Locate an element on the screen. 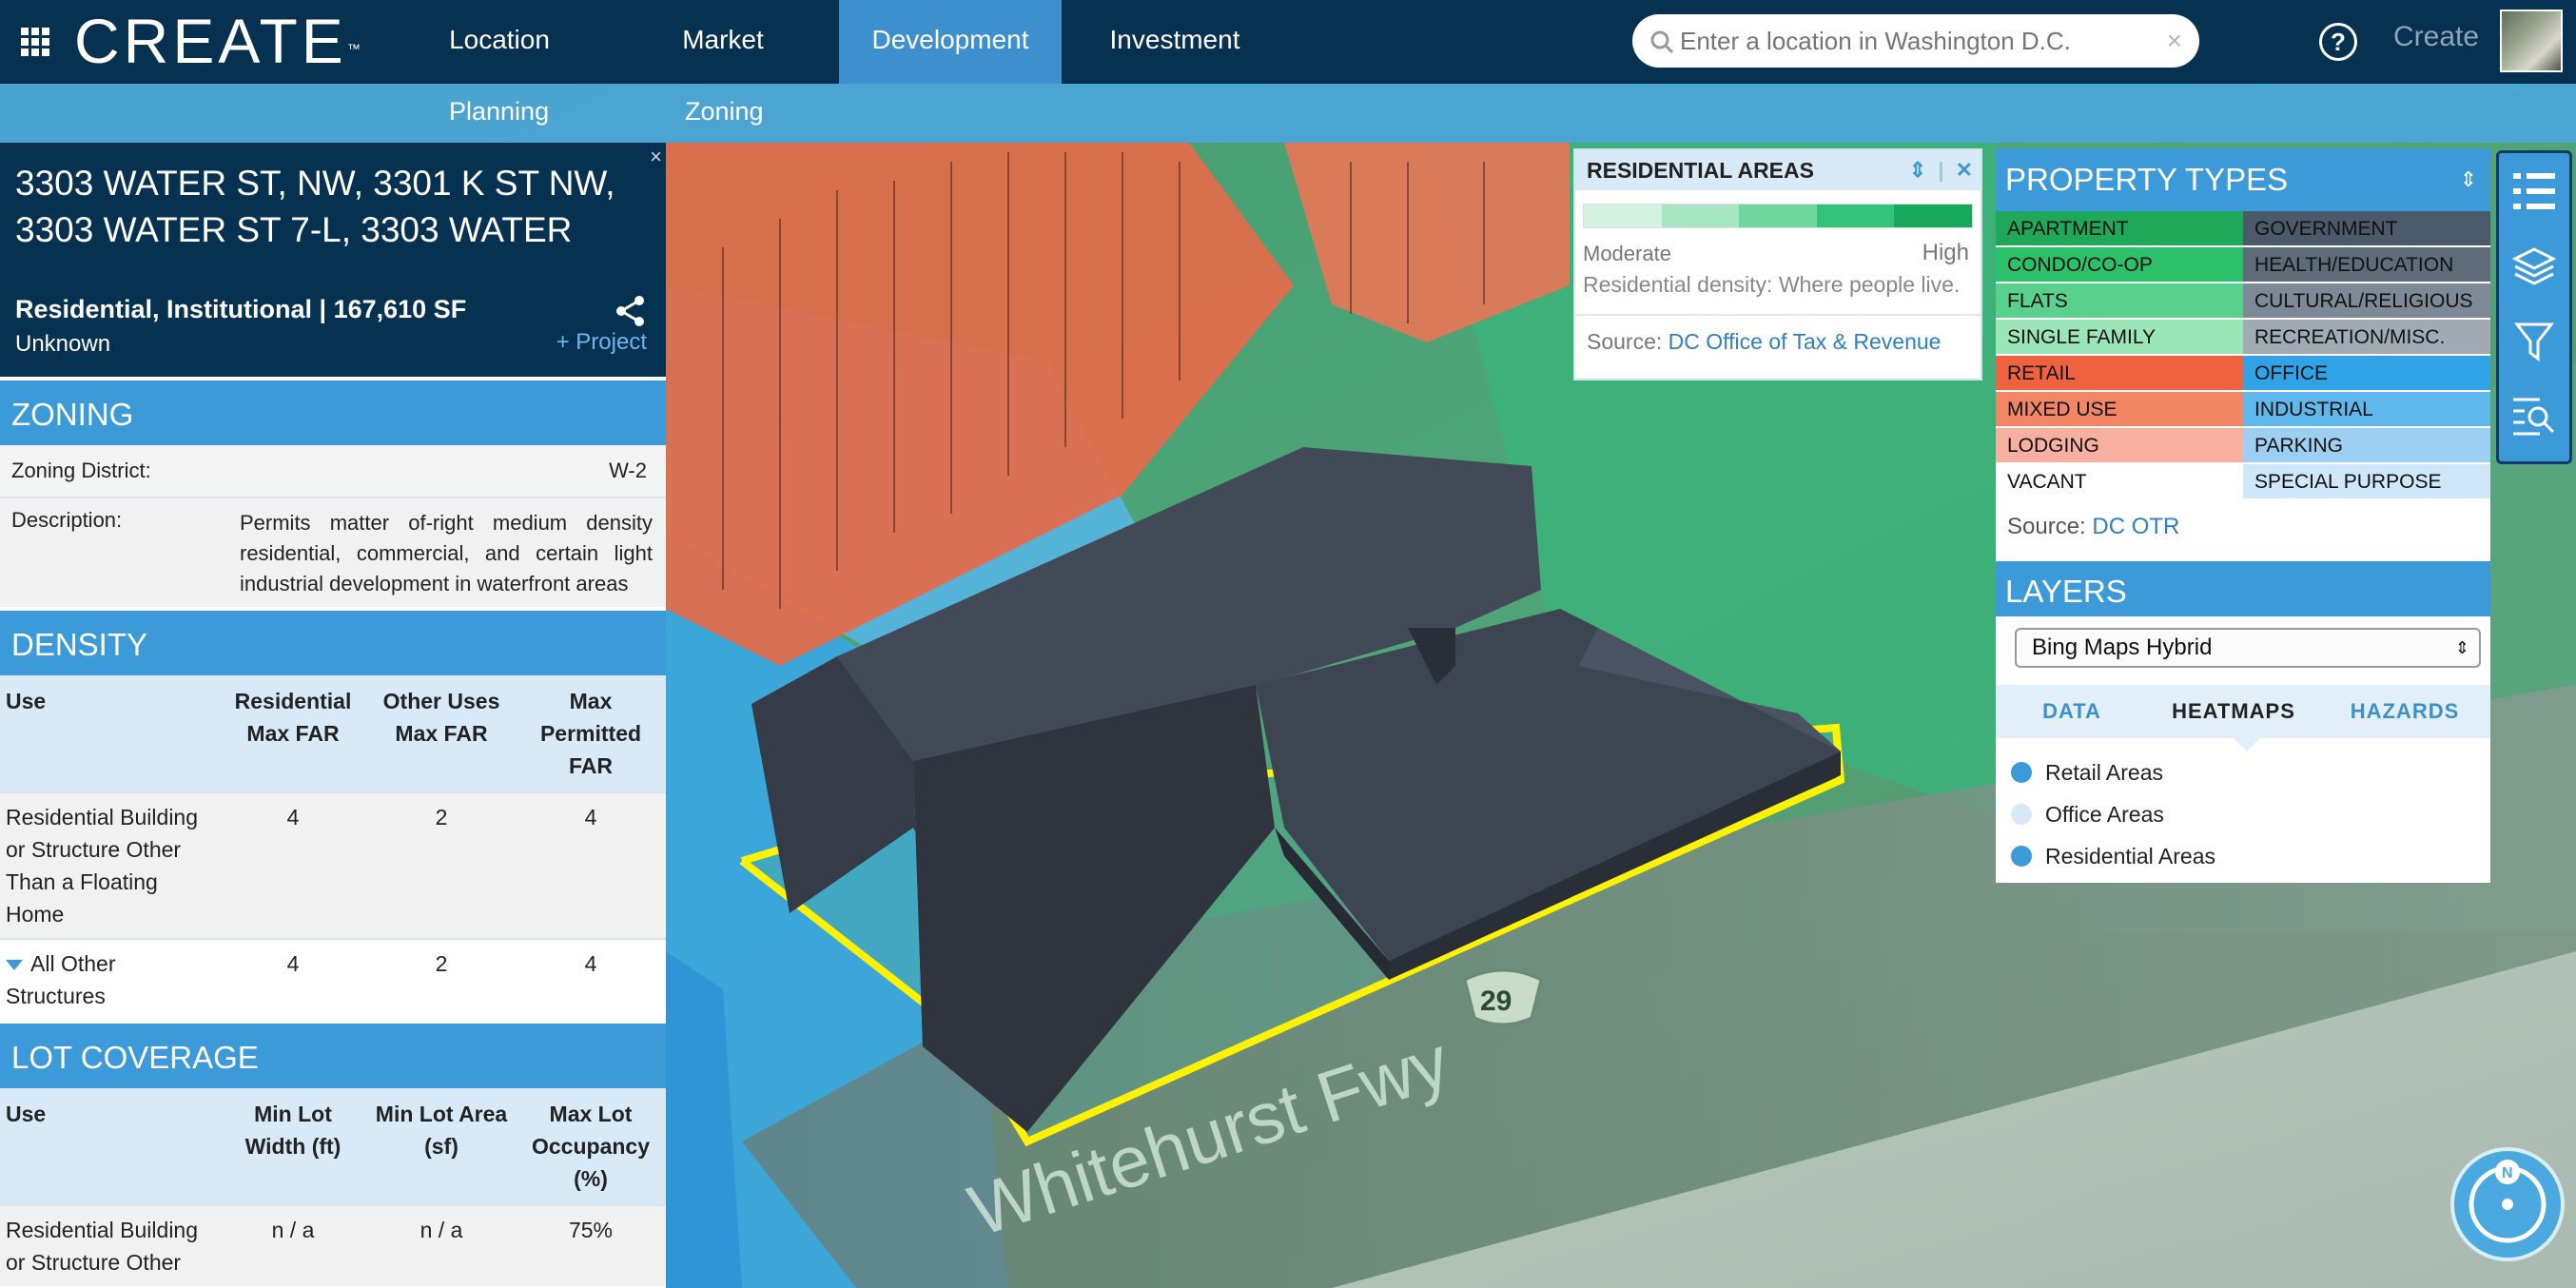  density-header-use: Use is located at coordinates (110, 734).